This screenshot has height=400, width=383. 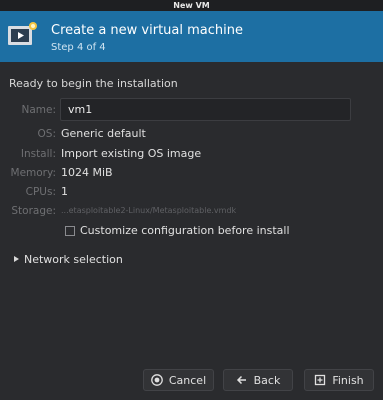 I want to click on network-selection-expander: Network selection, so click(x=68, y=259).